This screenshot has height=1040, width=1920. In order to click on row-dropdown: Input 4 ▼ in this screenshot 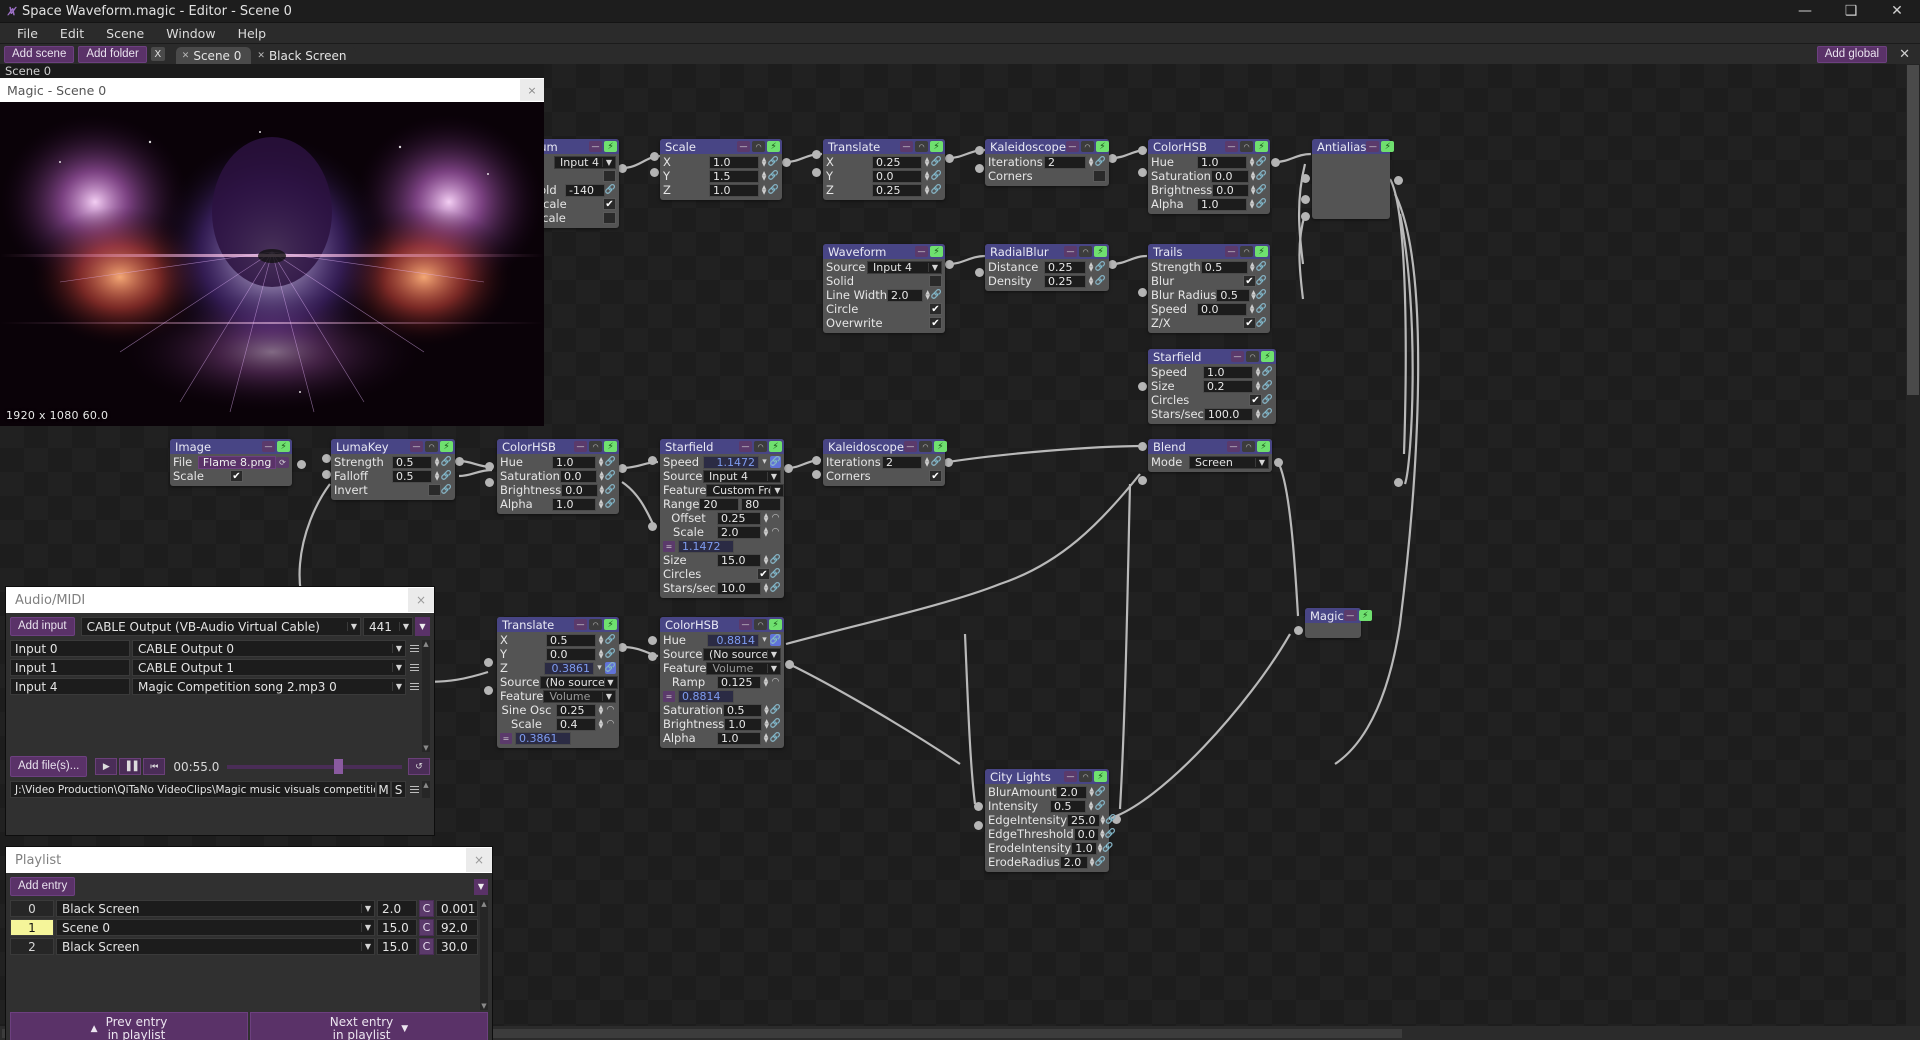, I will do `click(904, 267)`.